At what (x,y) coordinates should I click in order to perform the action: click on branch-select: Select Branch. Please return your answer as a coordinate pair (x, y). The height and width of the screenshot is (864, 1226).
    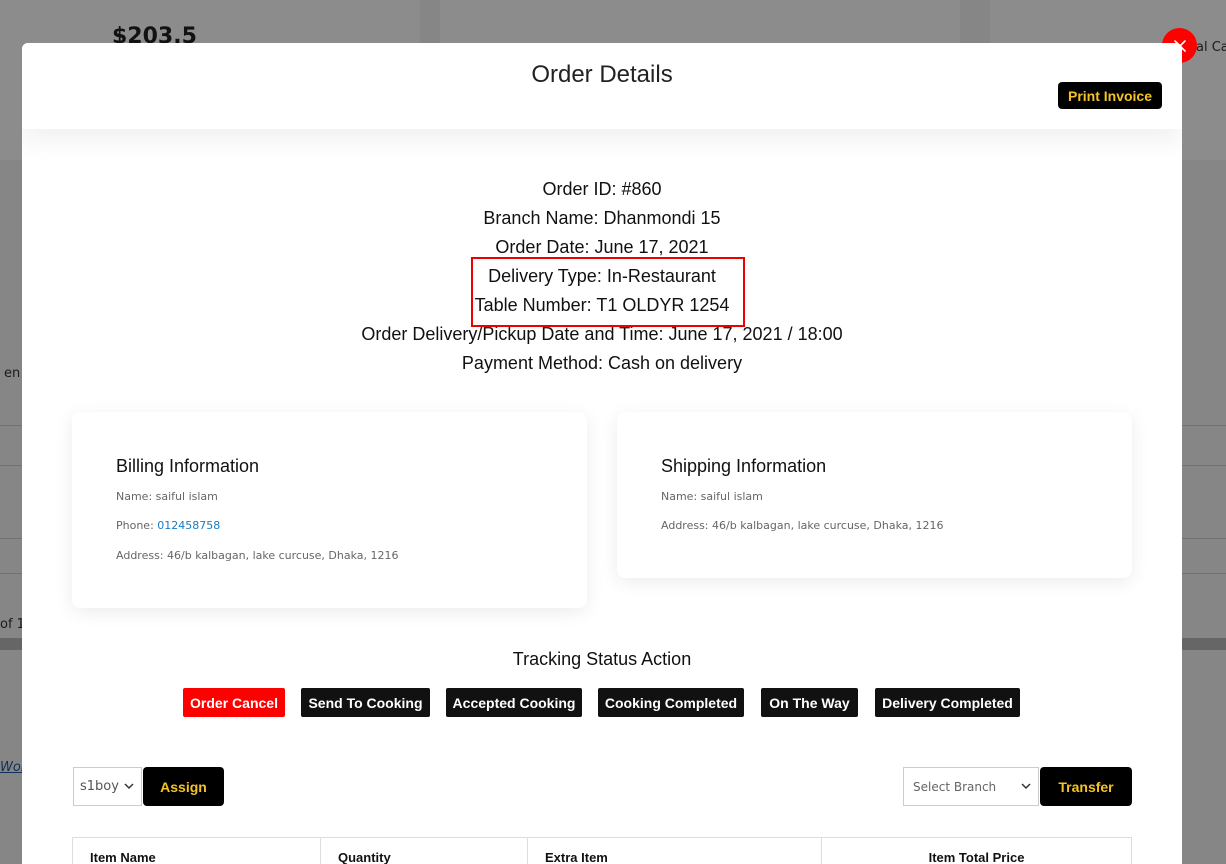
    Looking at the image, I should click on (971, 786).